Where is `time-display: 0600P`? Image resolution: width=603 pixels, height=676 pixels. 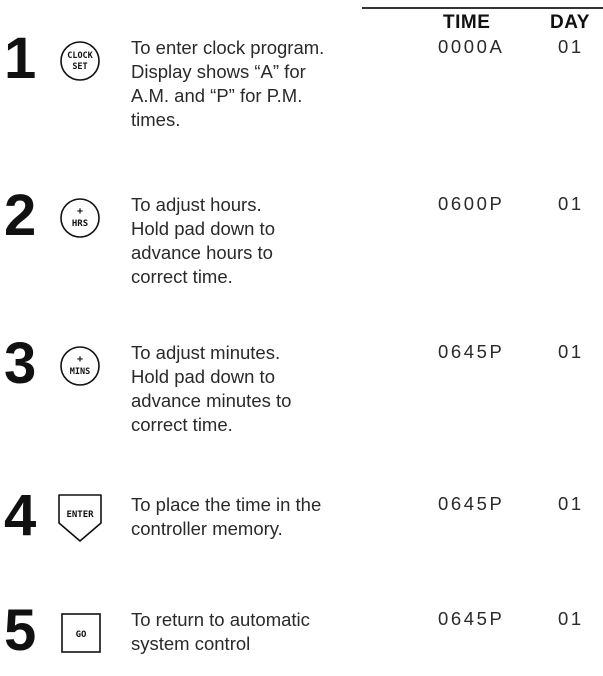 time-display: 0600P is located at coordinates (471, 203).